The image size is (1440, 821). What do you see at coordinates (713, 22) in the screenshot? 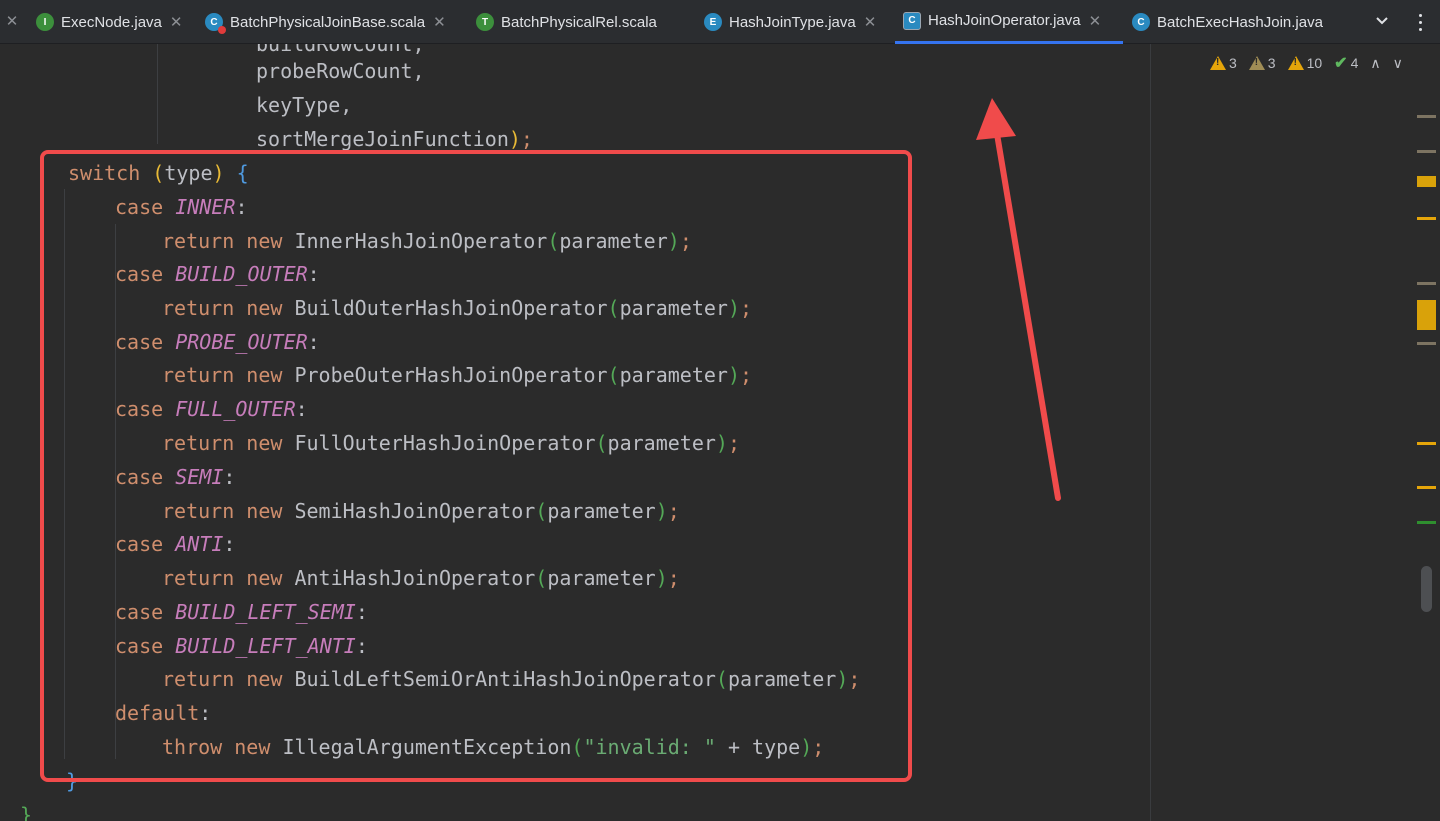
I see `enum-icon: E` at bounding box center [713, 22].